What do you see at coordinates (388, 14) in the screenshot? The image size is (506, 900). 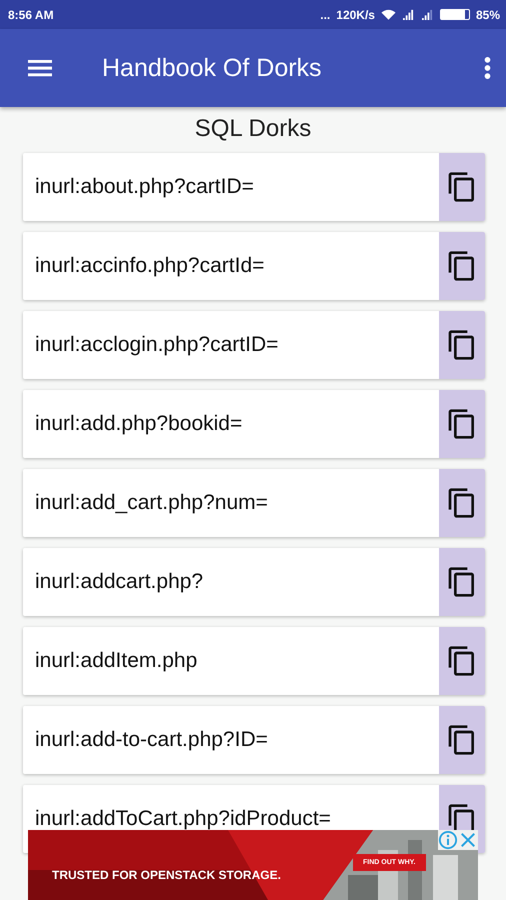 I see `wifi-icon` at bounding box center [388, 14].